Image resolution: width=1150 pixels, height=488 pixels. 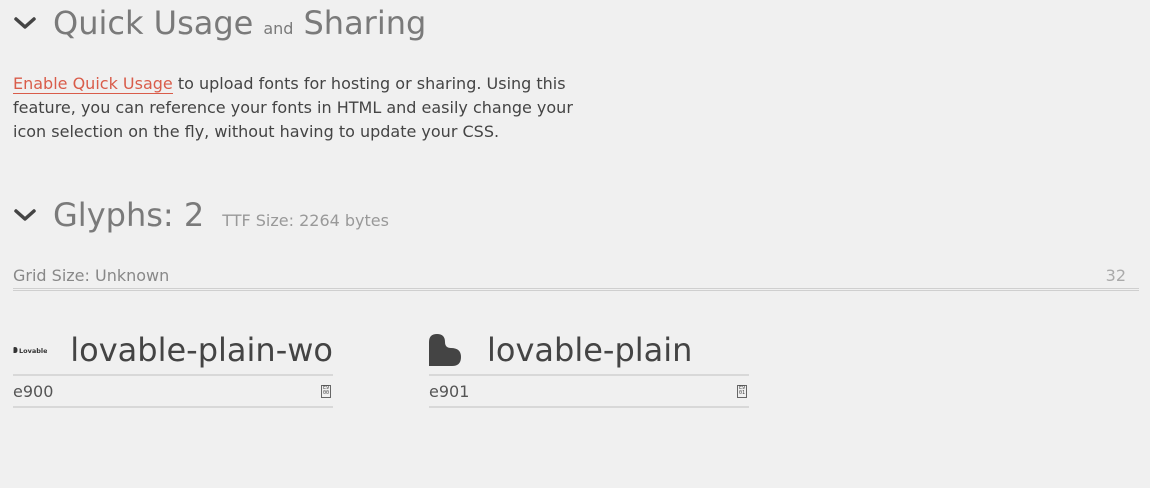 I want to click on lovable-heart-icon, so click(x=458, y=350).